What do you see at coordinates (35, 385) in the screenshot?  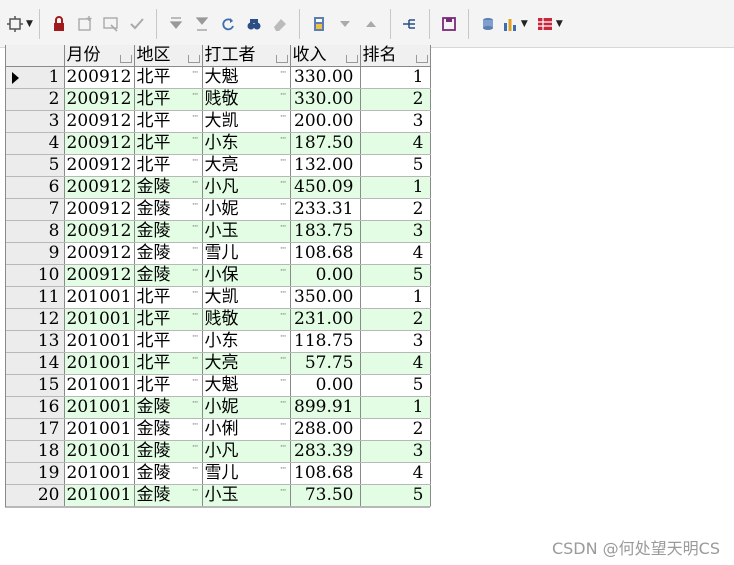 I see `row-number: 15` at bounding box center [35, 385].